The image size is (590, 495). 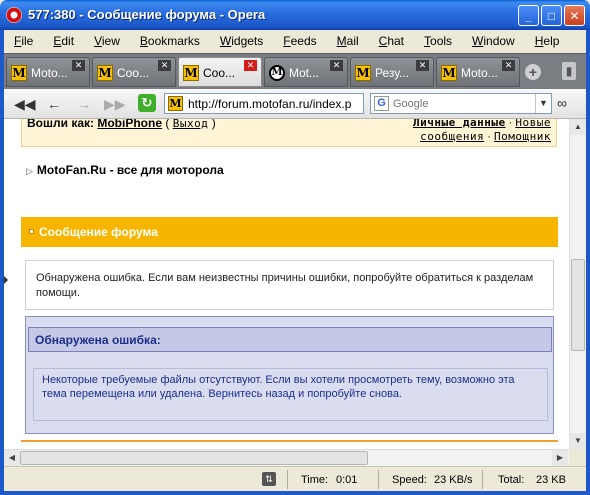 I want to click on forum-title: ▷ MotoFan.Ru - все для моторола, so click(x=125, y=170).